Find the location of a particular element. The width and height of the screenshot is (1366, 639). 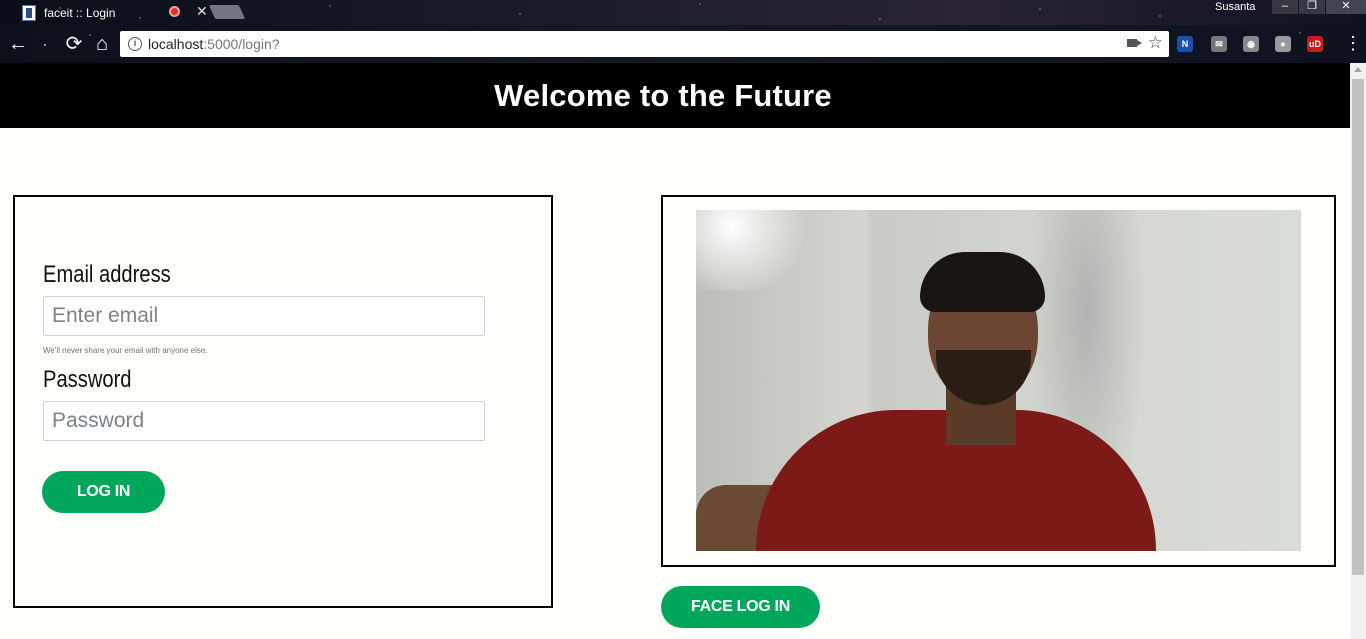

reload-icon: ⟳ is located at coordinates (74, 44).